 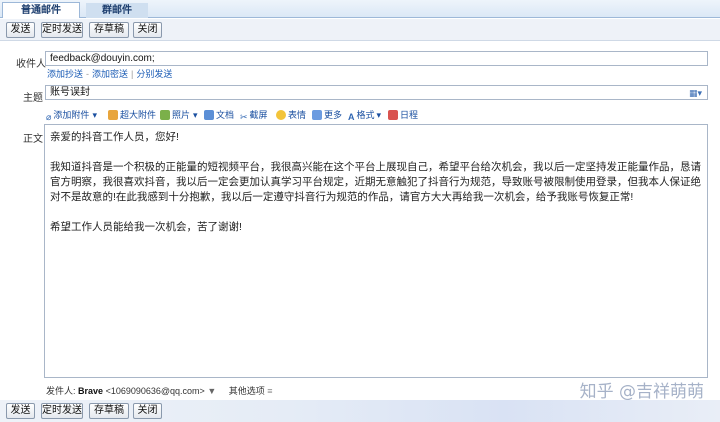 I want to click on add-cc-link: 添加抄送, so click(x=65, y=74).